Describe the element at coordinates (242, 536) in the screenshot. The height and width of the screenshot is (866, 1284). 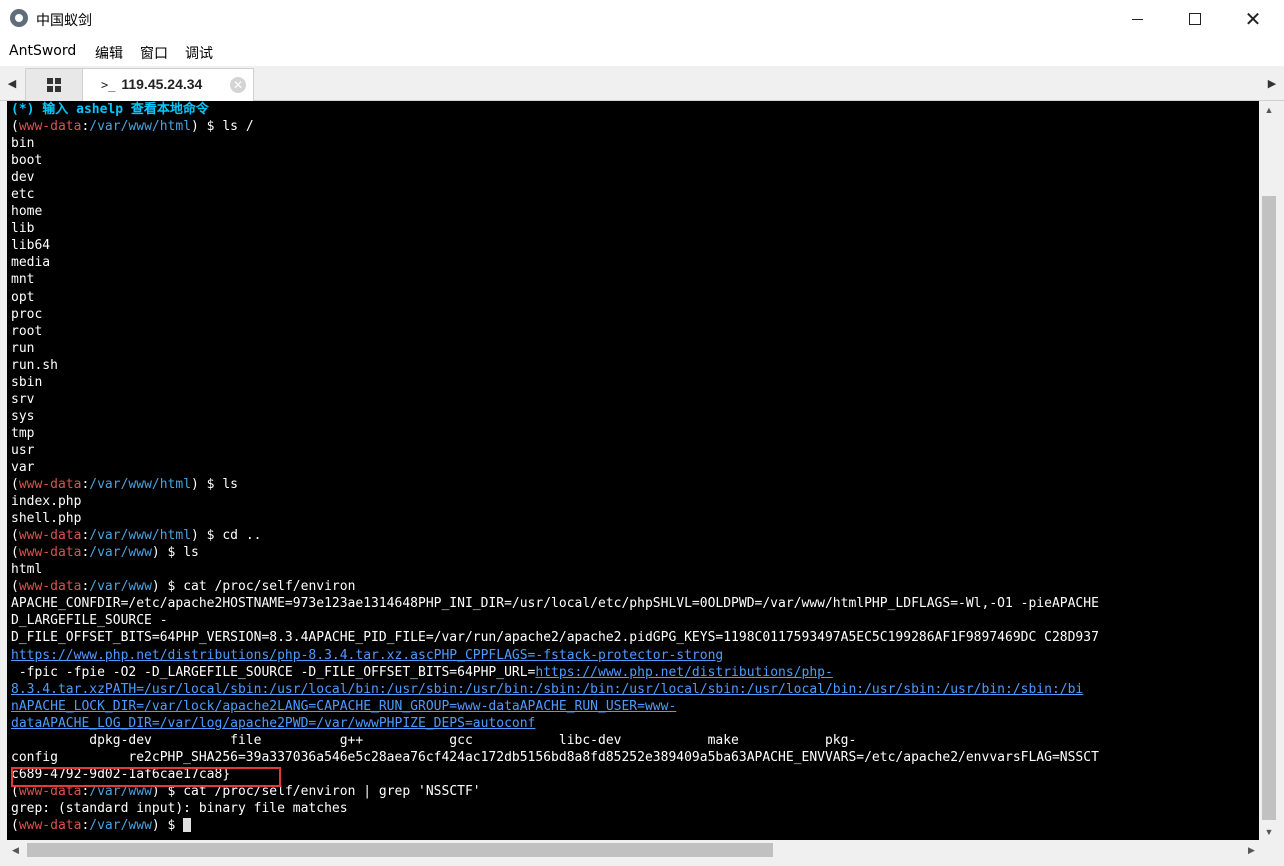
I see `terminal-command: cd ..` at that location.